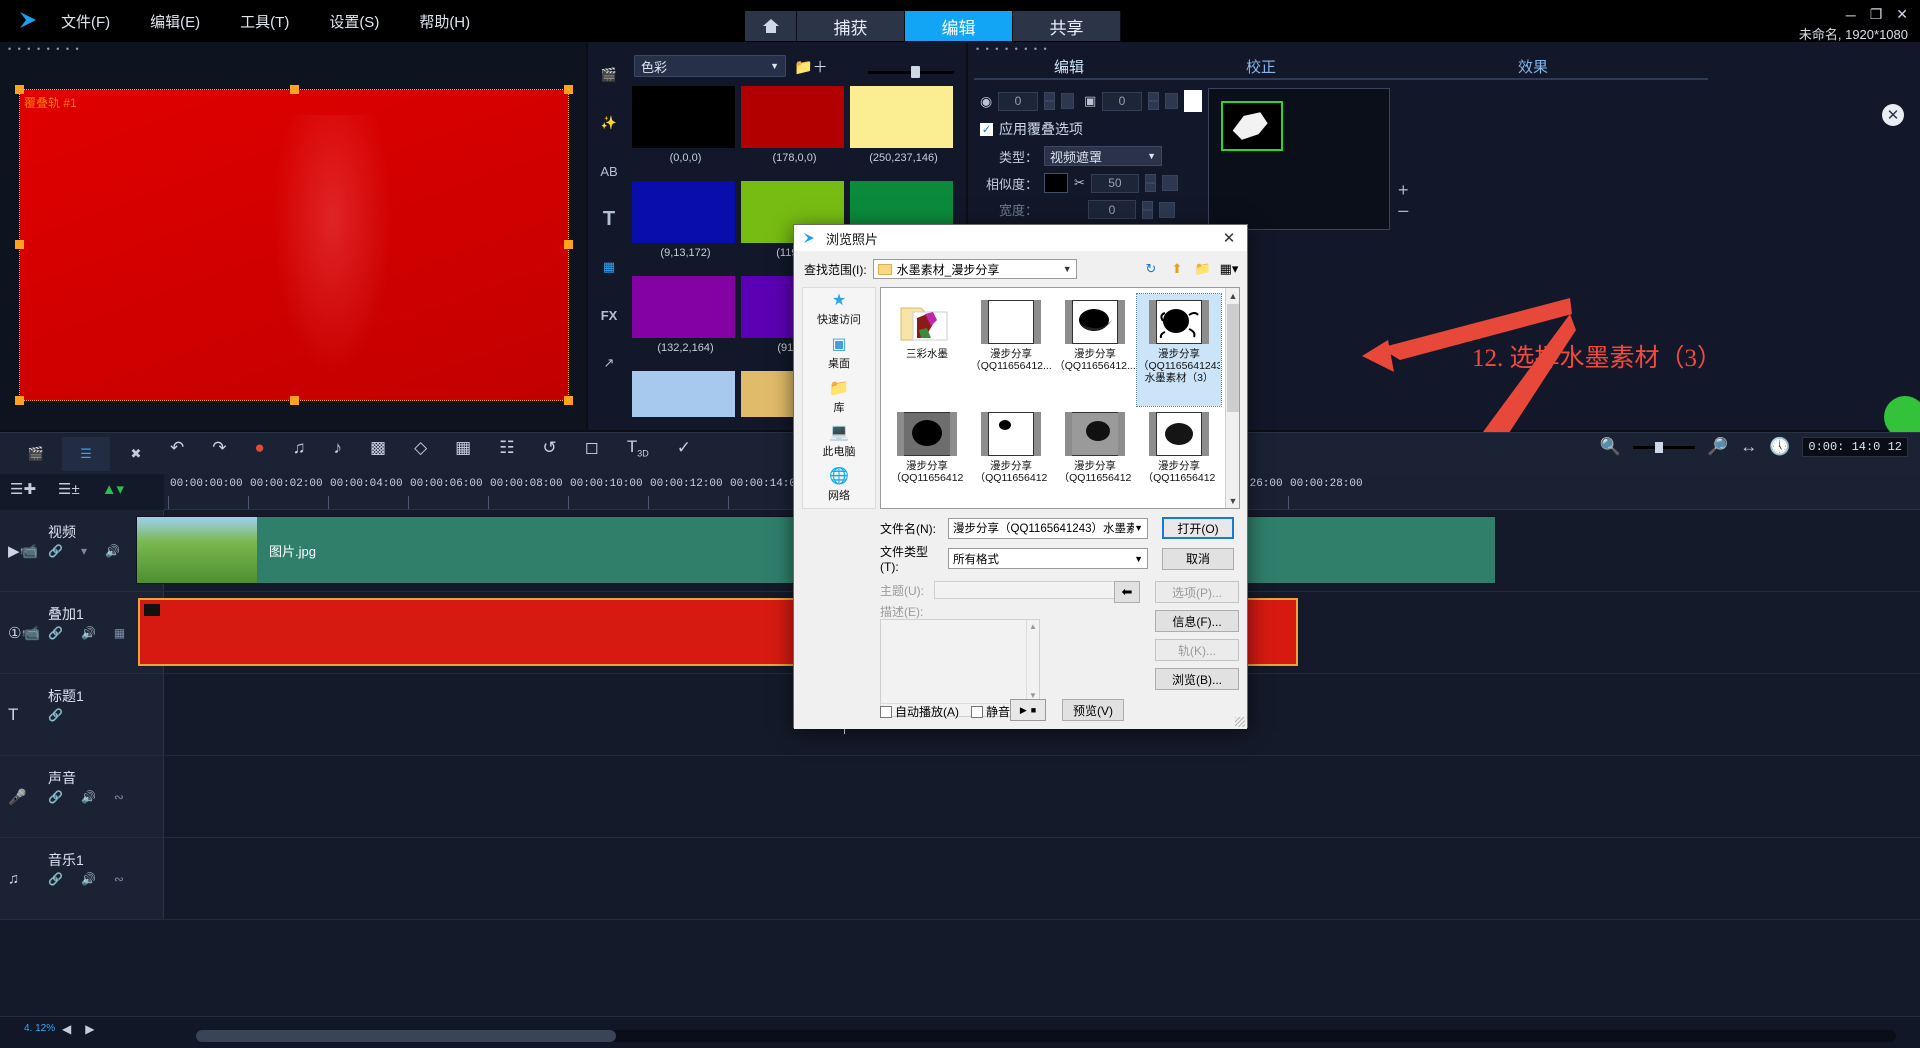 This screenshot has height=1048, width=1920. What do you see at coordinates (1664, 447) in the screenshot?
I see `timeline-zoom-slider` at bounding box center [1664, 447].